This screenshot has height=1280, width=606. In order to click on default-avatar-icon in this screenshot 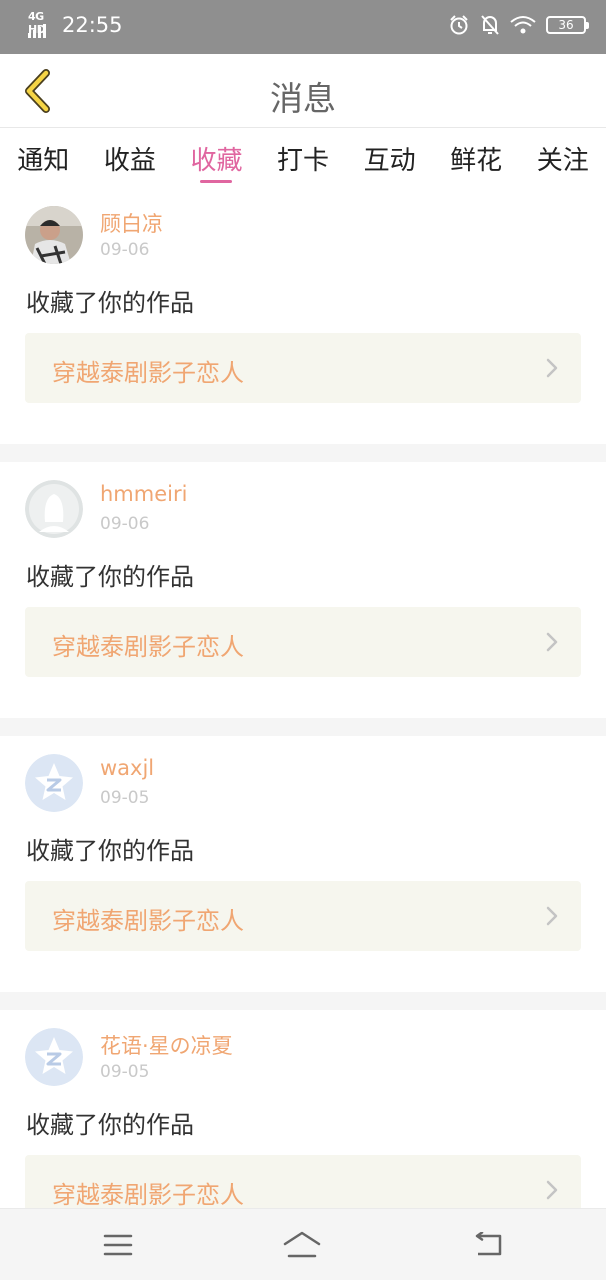, I will do `click(54, 509)`.